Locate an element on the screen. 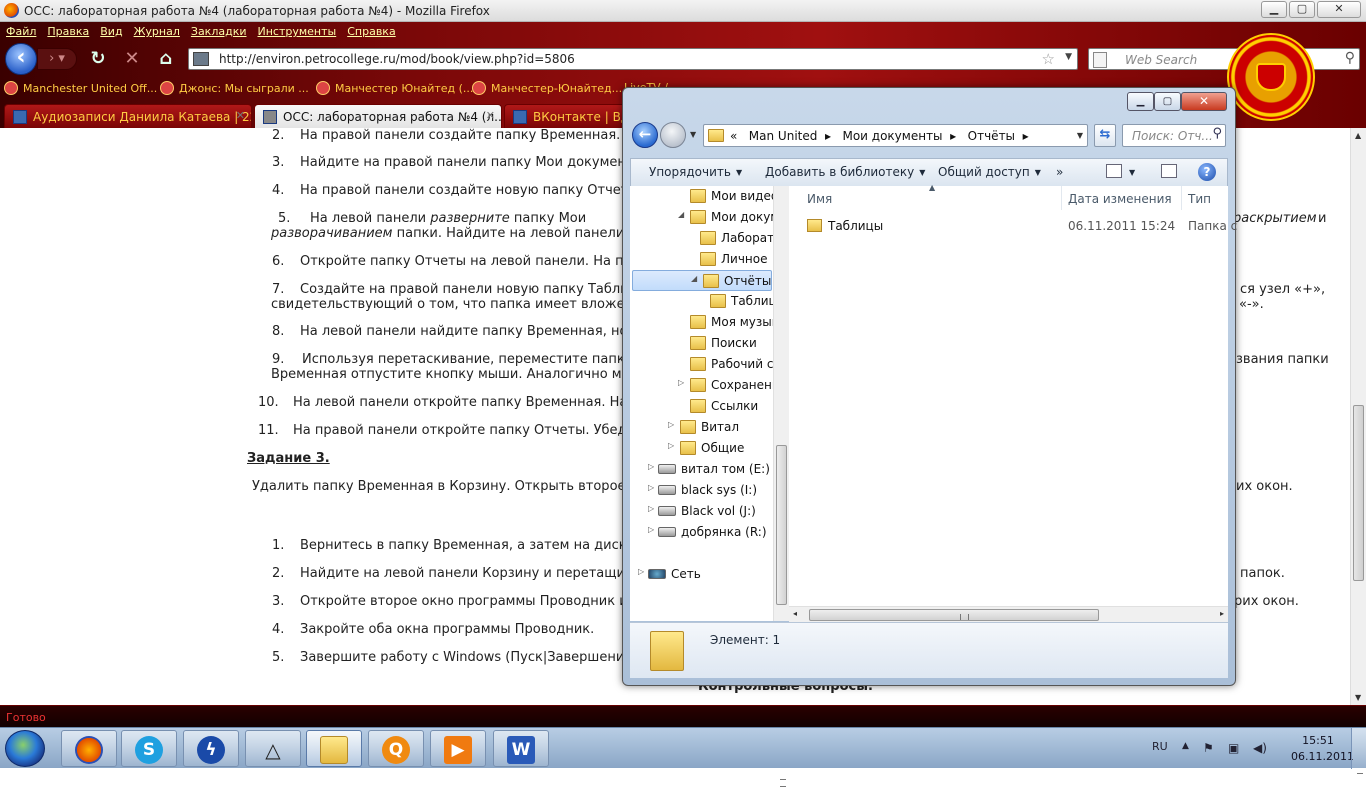 This screenshot has height=787, width=1366. tree-expand-icon: ◢ is located at coordinates (694, 278).